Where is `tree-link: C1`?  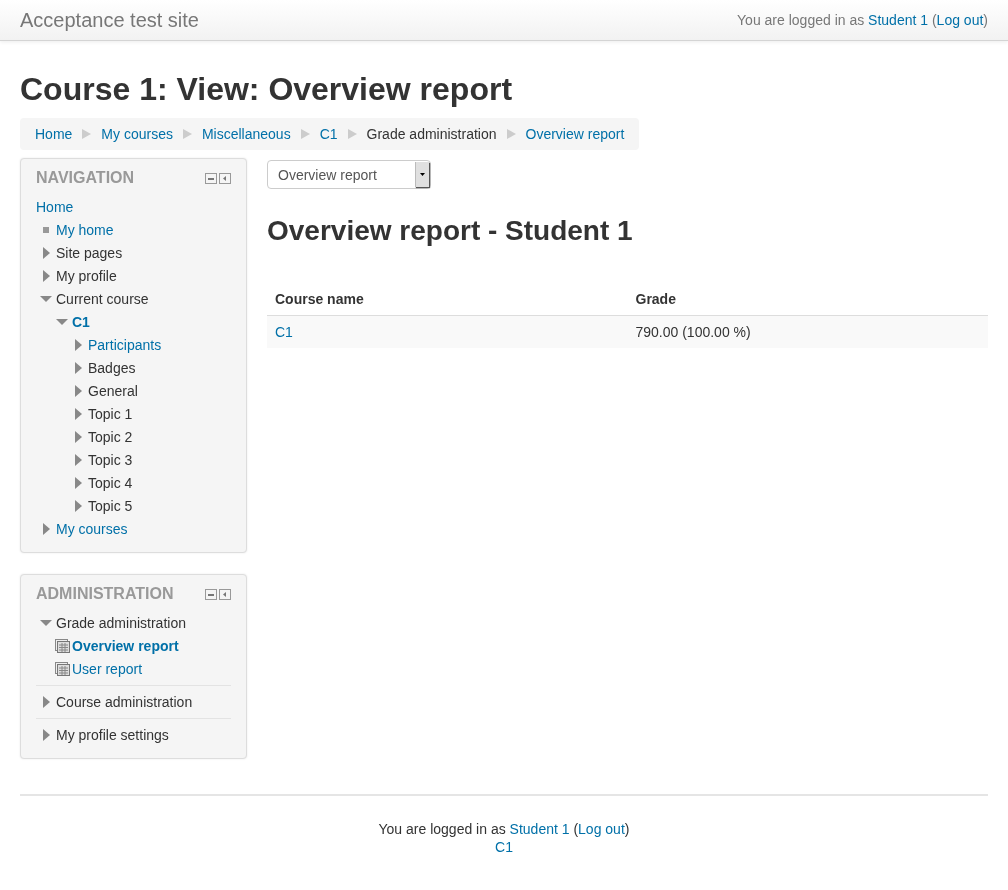 tree-link: C1 is located at coordinates (81, 321).